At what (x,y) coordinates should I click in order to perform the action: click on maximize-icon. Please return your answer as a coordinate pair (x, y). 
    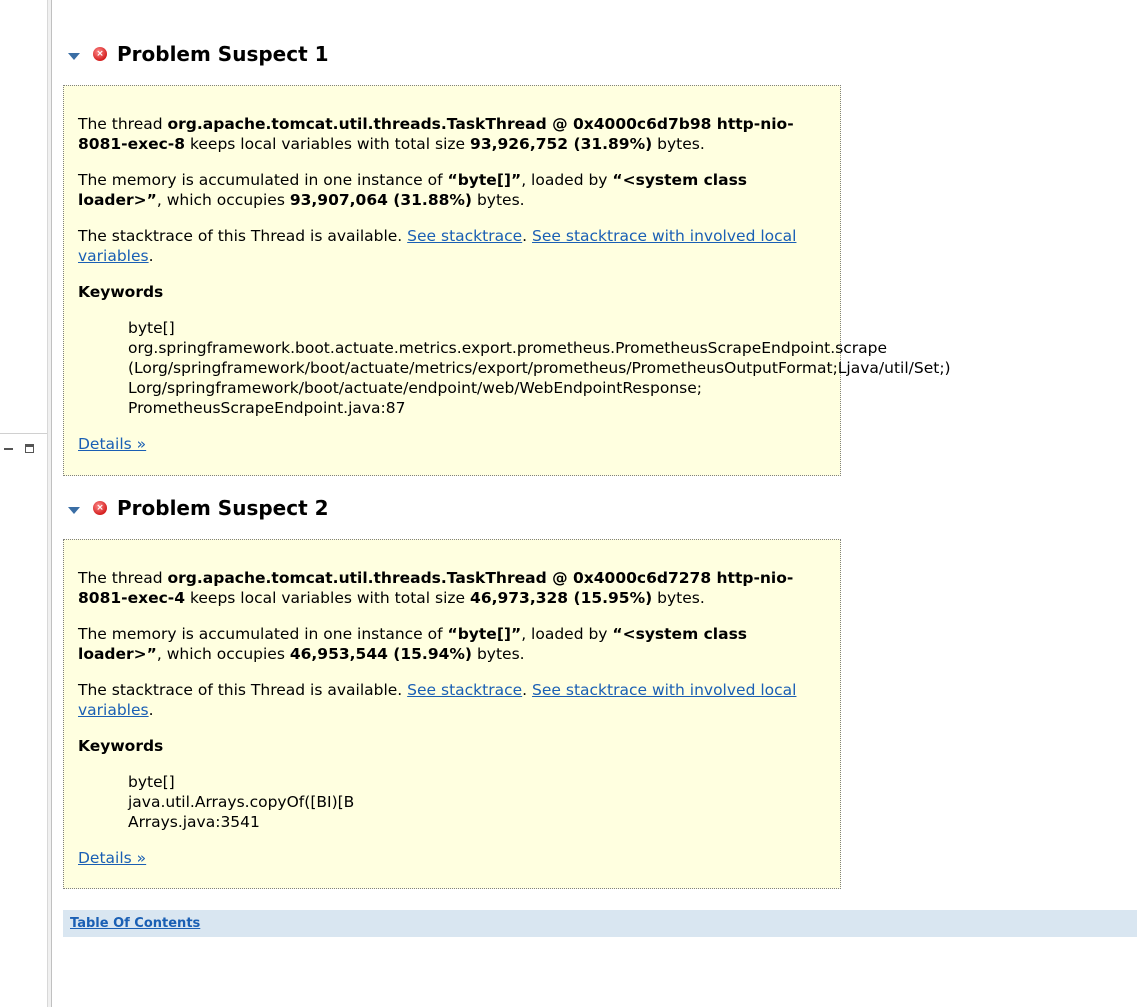
    Looking at the image, I should click on (29, 448).